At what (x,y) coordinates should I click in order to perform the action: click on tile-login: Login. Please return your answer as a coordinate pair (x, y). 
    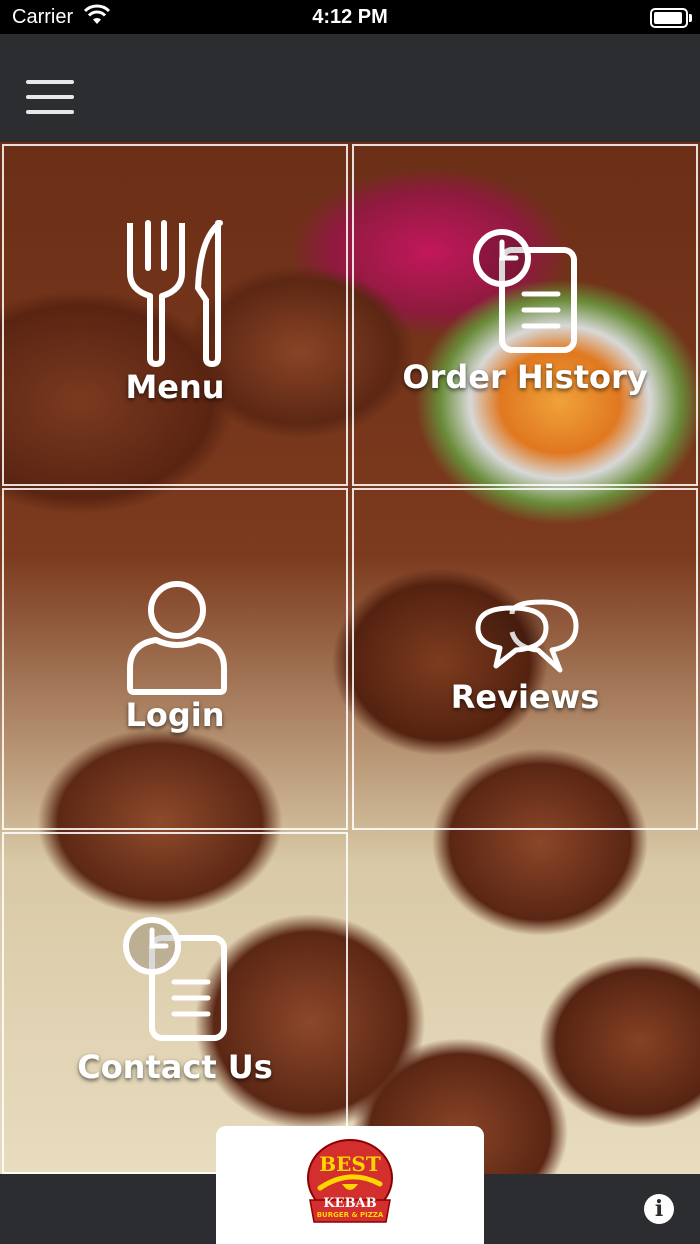
    Looking at the image, I should click on (175, 659).